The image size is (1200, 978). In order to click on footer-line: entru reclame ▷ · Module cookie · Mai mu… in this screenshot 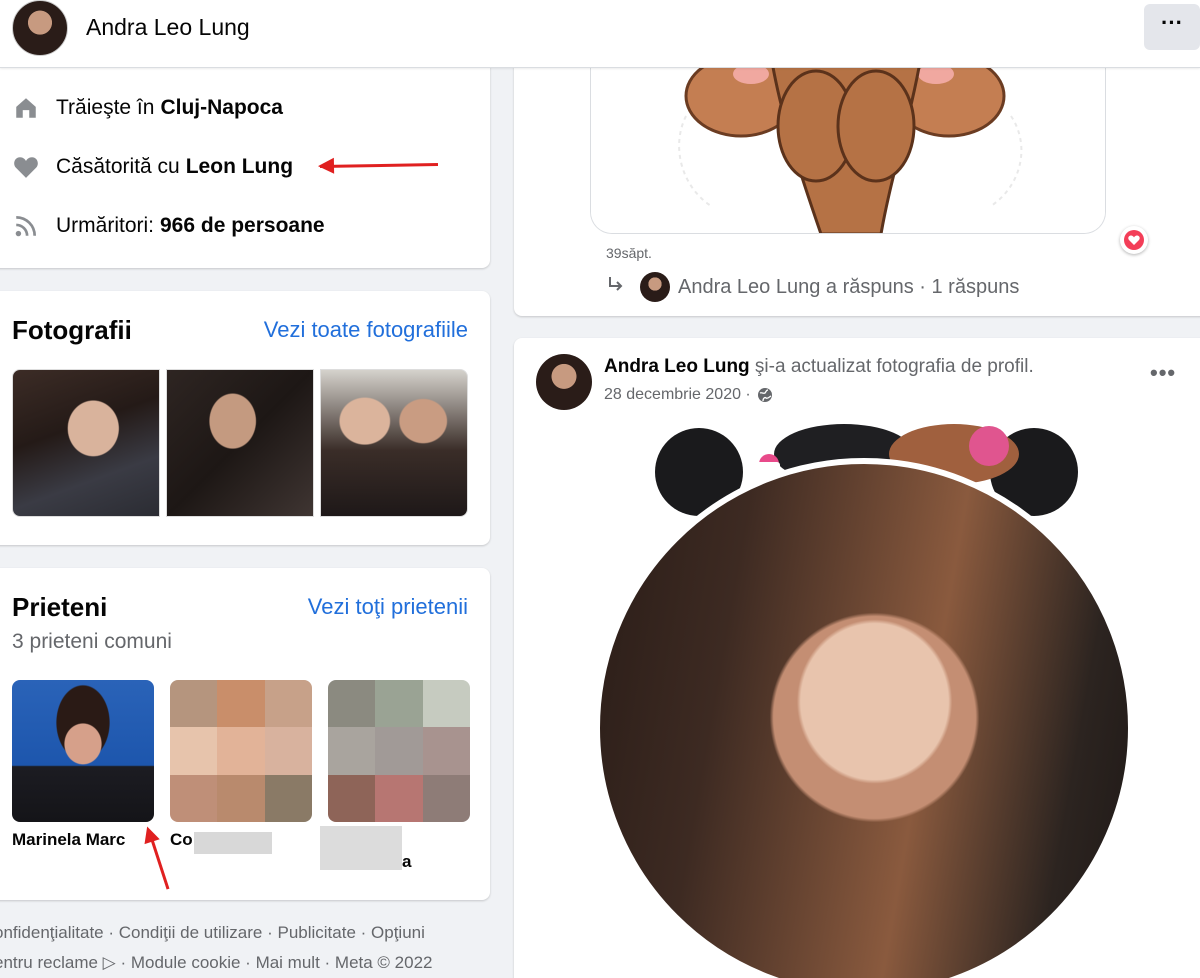, I will do `click(247, 963)`.